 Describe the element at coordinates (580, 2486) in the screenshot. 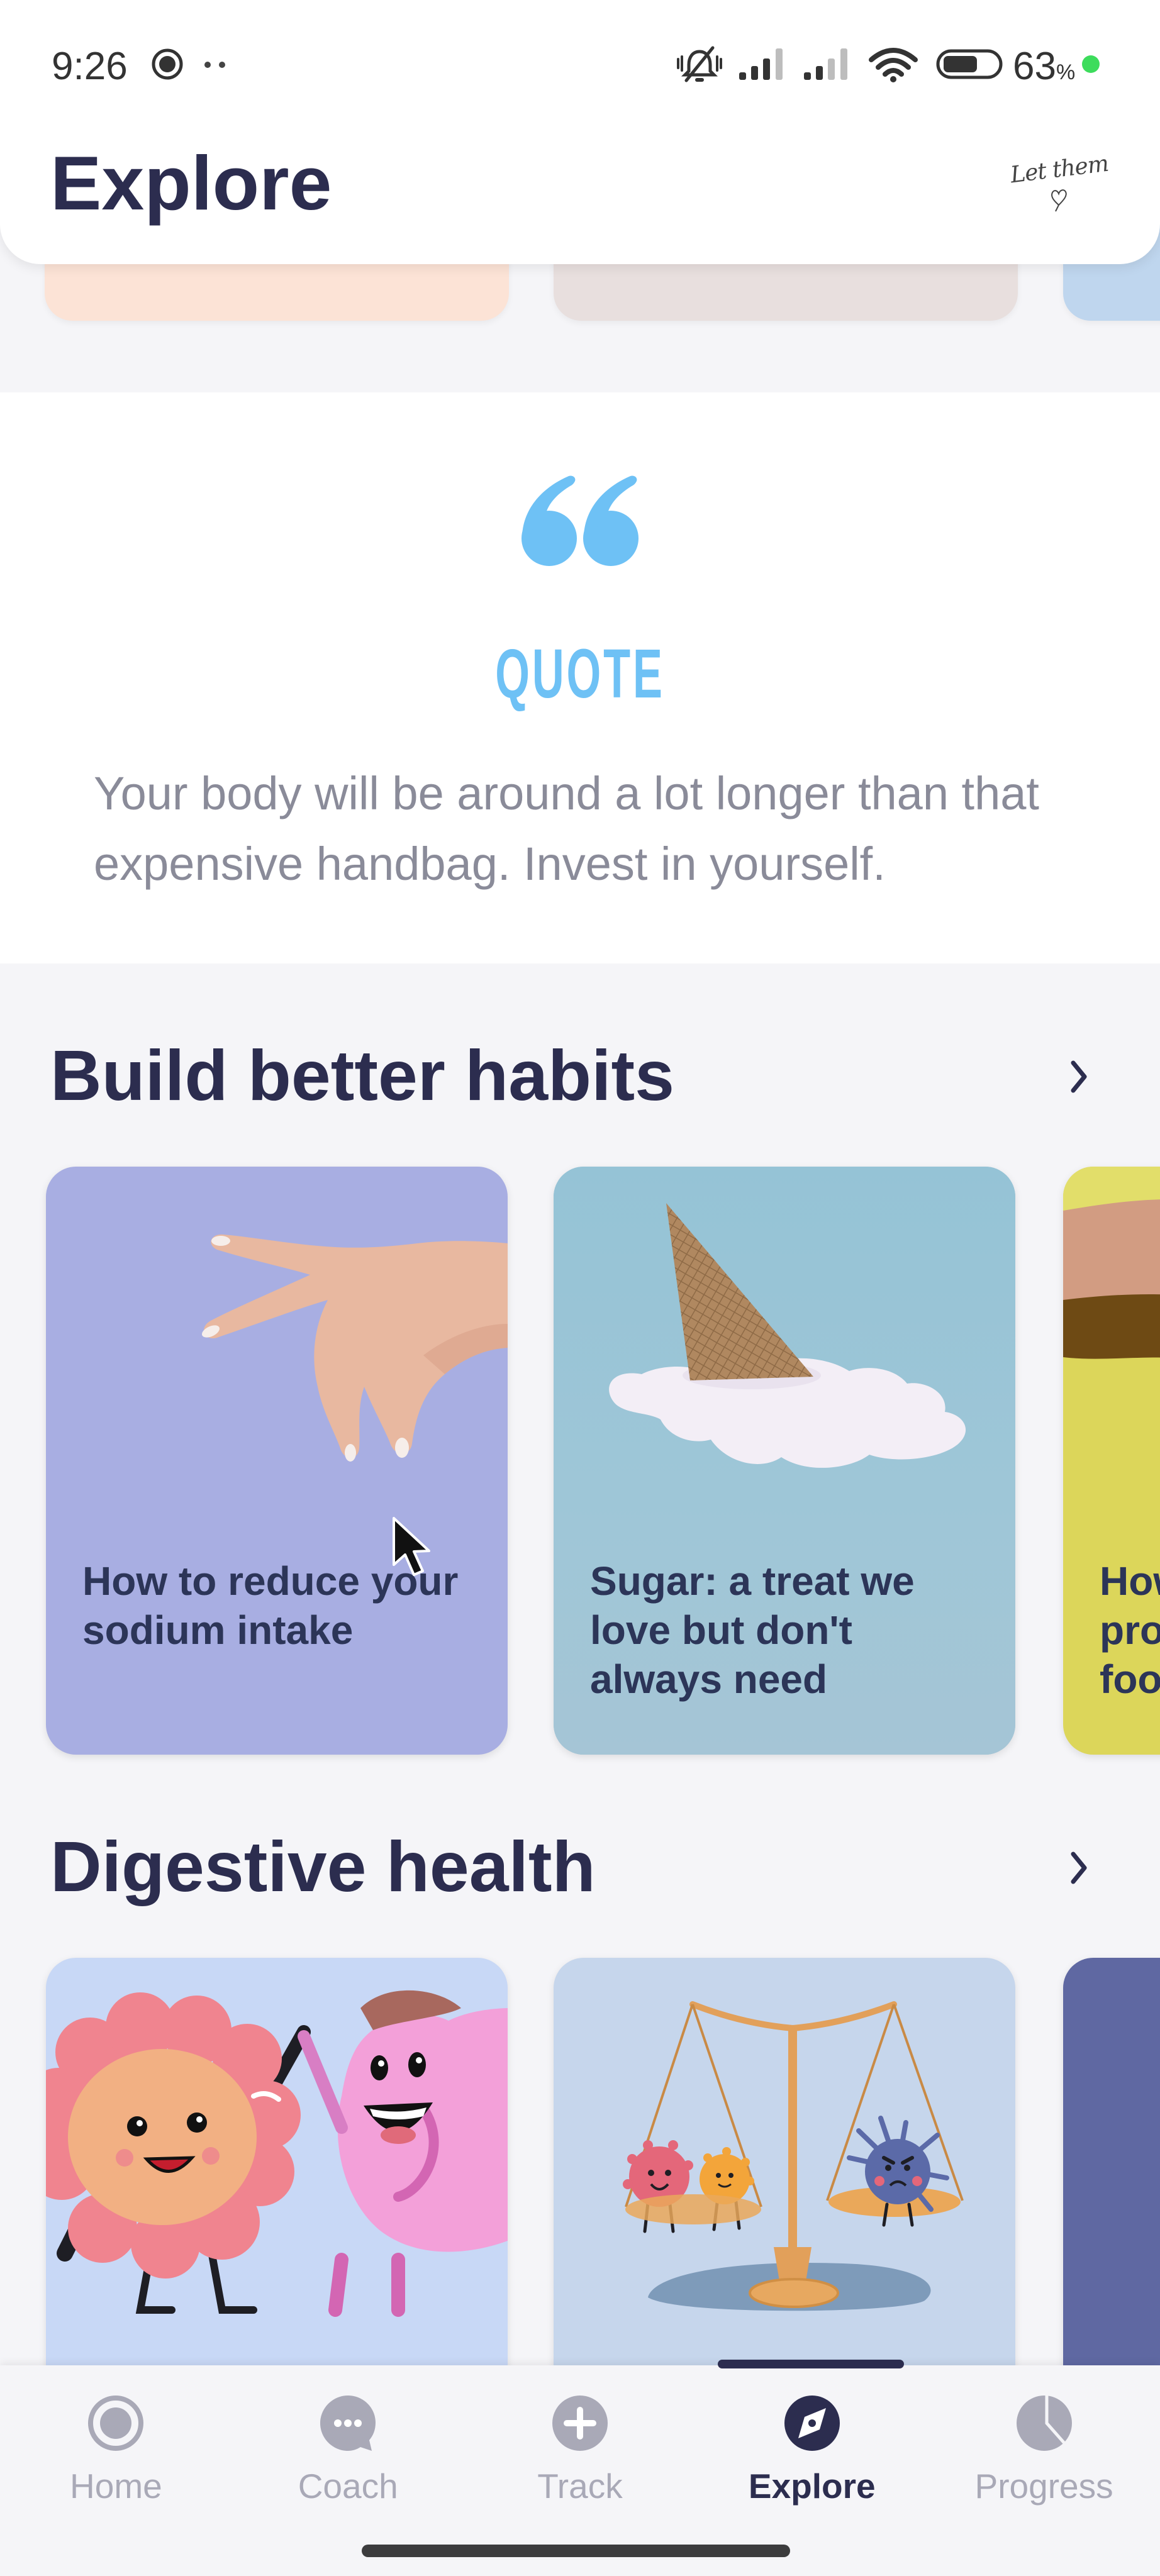

I see `nav-label: Track` at that location.